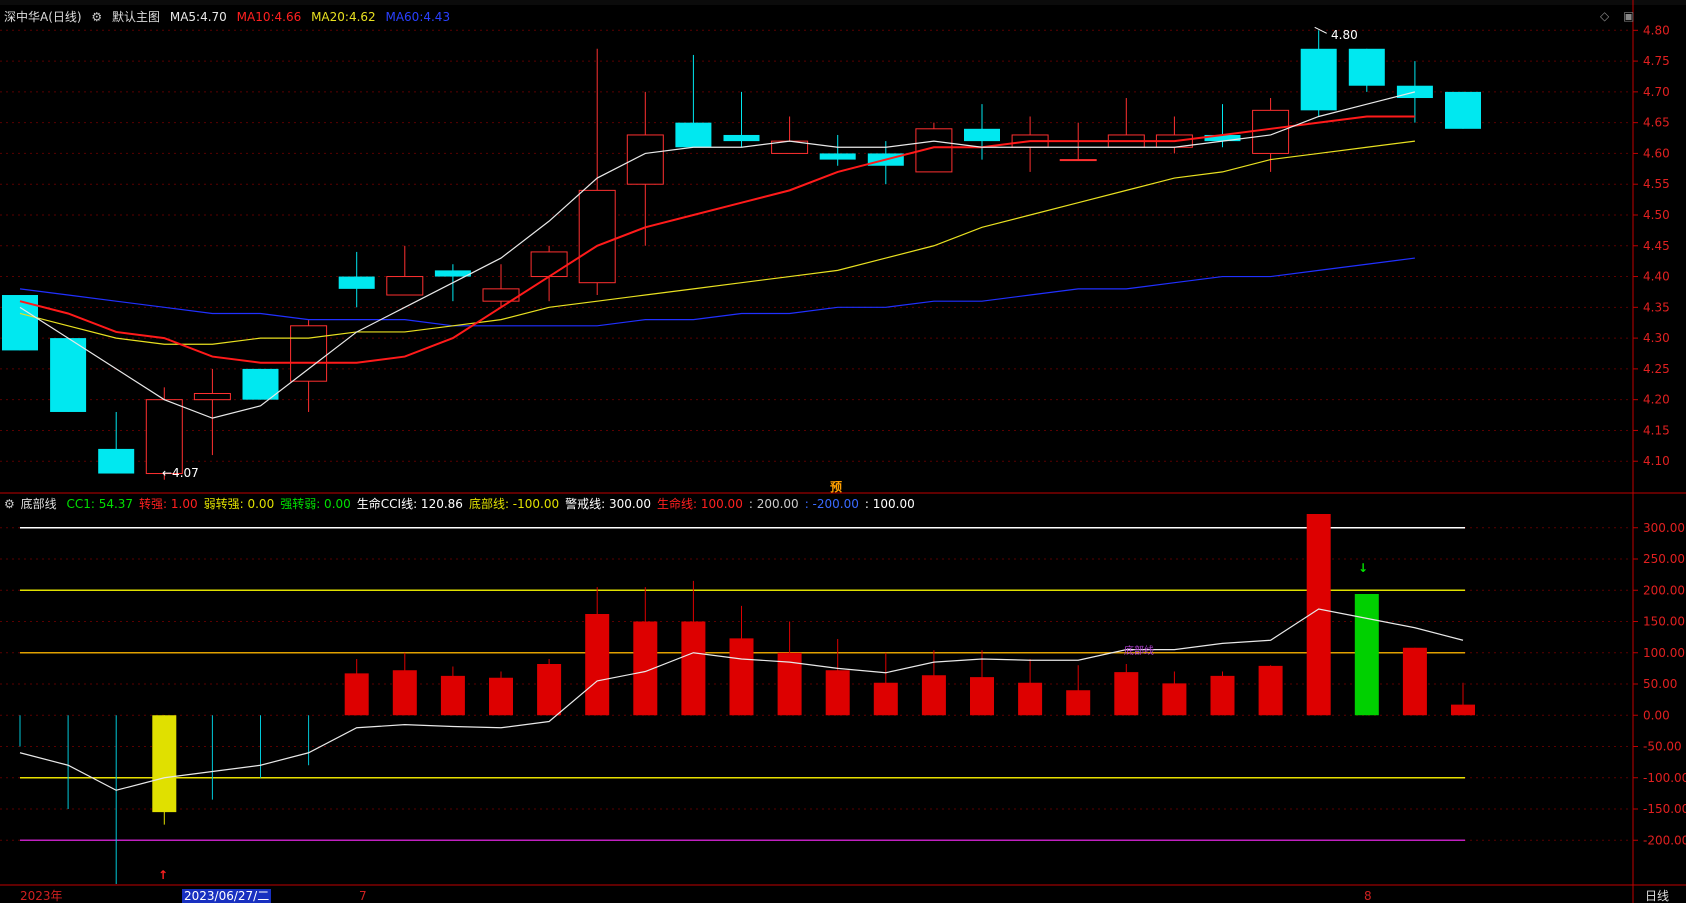 The height and width of the screenshot is (903, 1686). I want to click on date-axis-month-7: 7, so click(363, 896).